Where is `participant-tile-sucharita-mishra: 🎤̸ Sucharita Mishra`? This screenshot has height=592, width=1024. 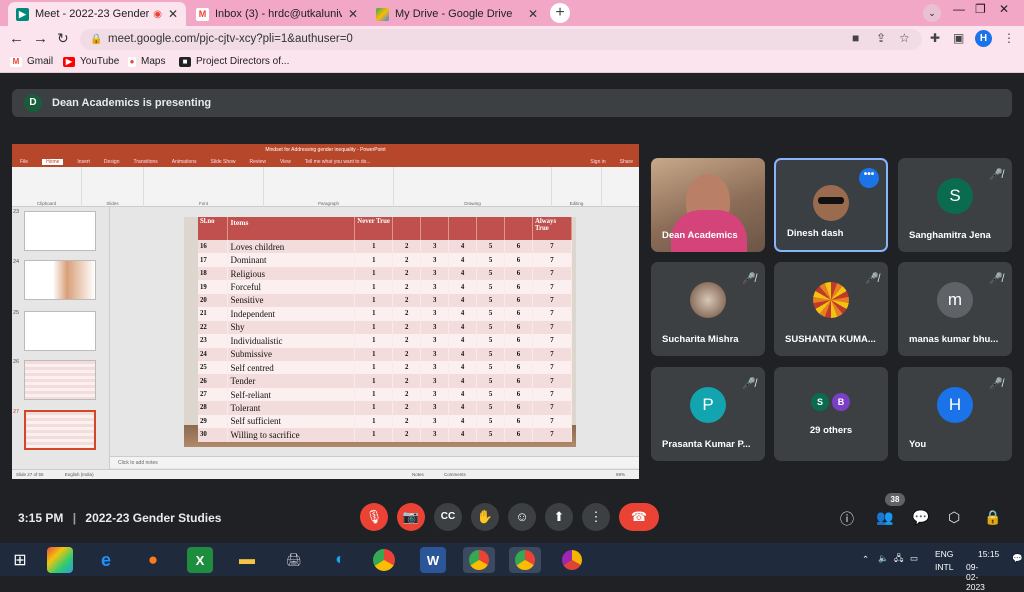 participant-tile-sucharita-mishra: 🎤̸ Sucharita Mishra is located at coordinates (708, 309).